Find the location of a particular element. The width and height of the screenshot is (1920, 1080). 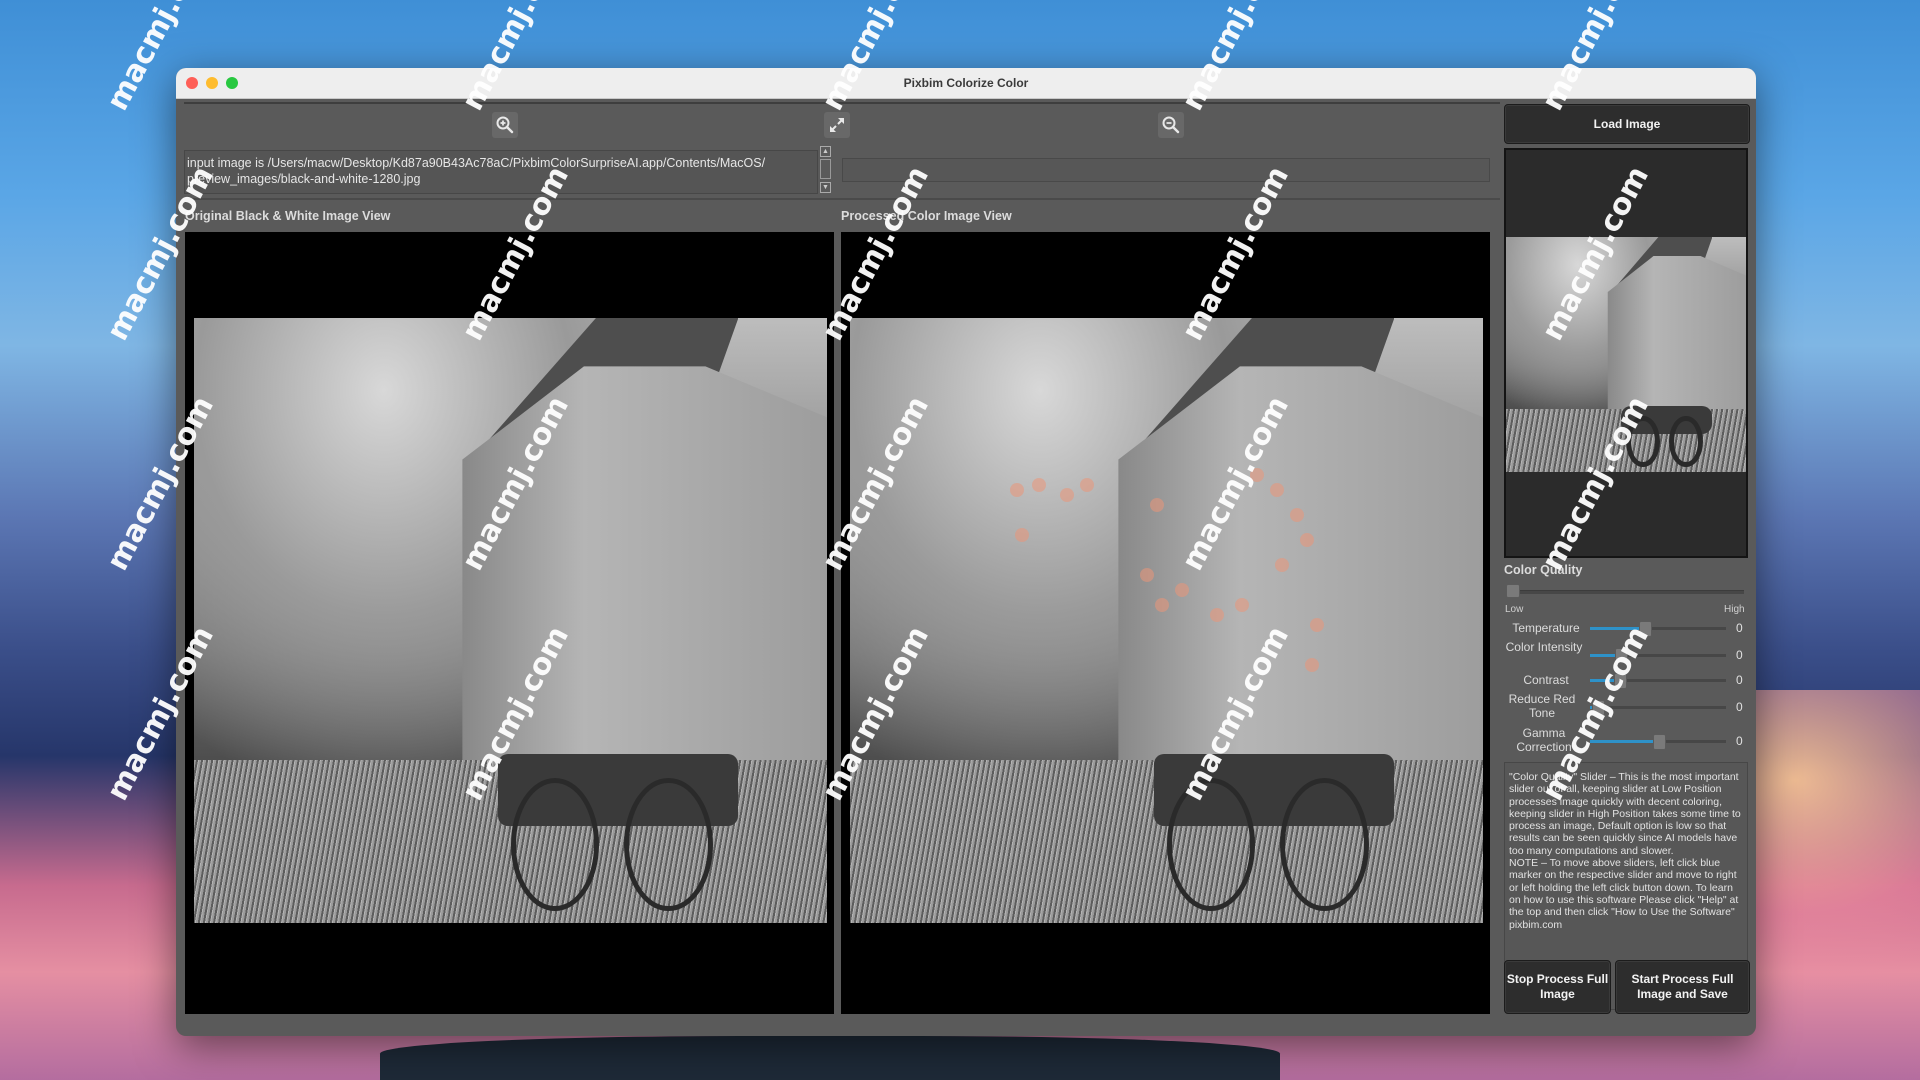

color-quality-label: Color Quality is located at coordinates (1543, 570).